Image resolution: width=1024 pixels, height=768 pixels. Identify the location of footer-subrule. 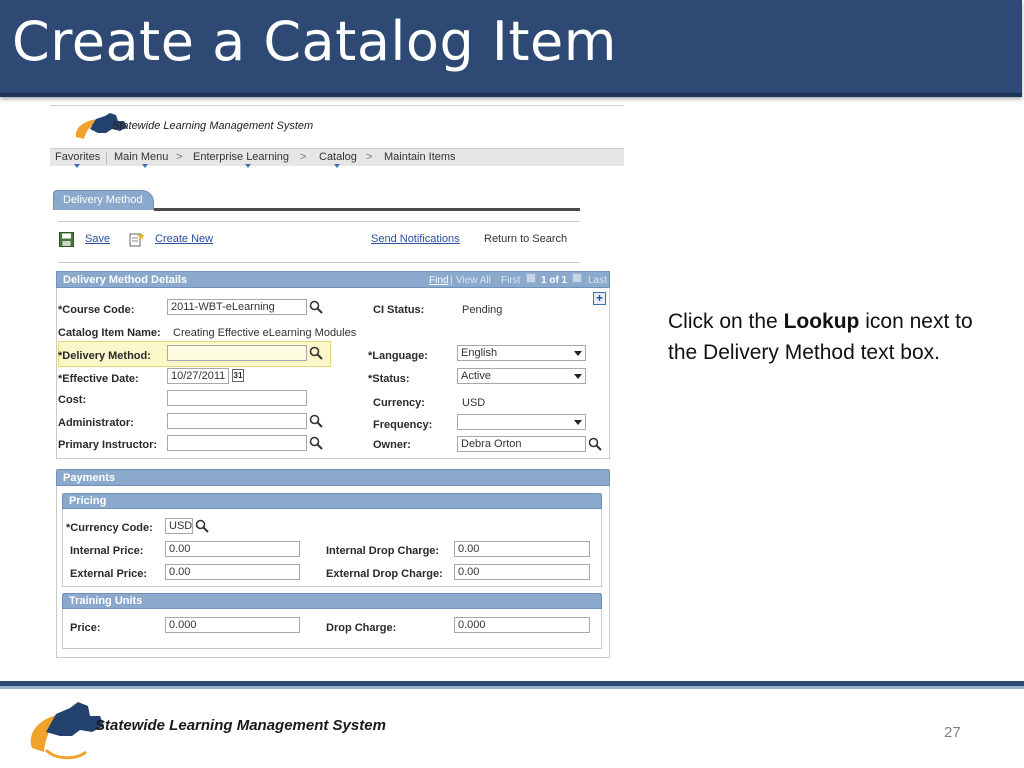
(512, 687).